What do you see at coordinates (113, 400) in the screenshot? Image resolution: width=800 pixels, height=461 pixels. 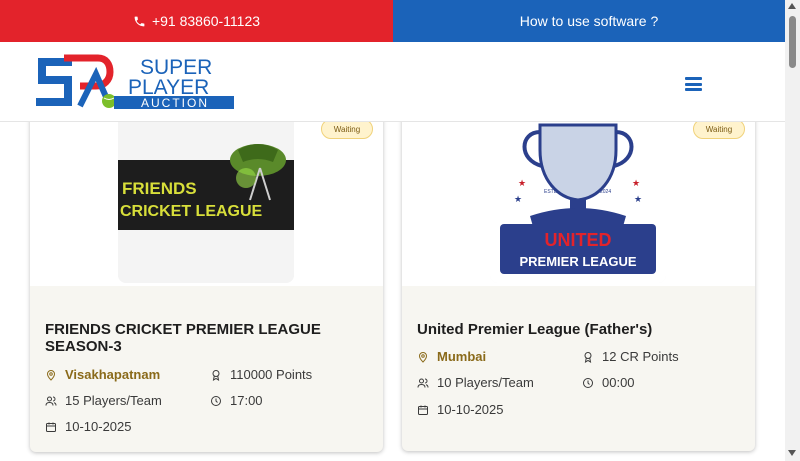 I see `players-per-team: 15 Players/Team` at bounding box center [113, 400].